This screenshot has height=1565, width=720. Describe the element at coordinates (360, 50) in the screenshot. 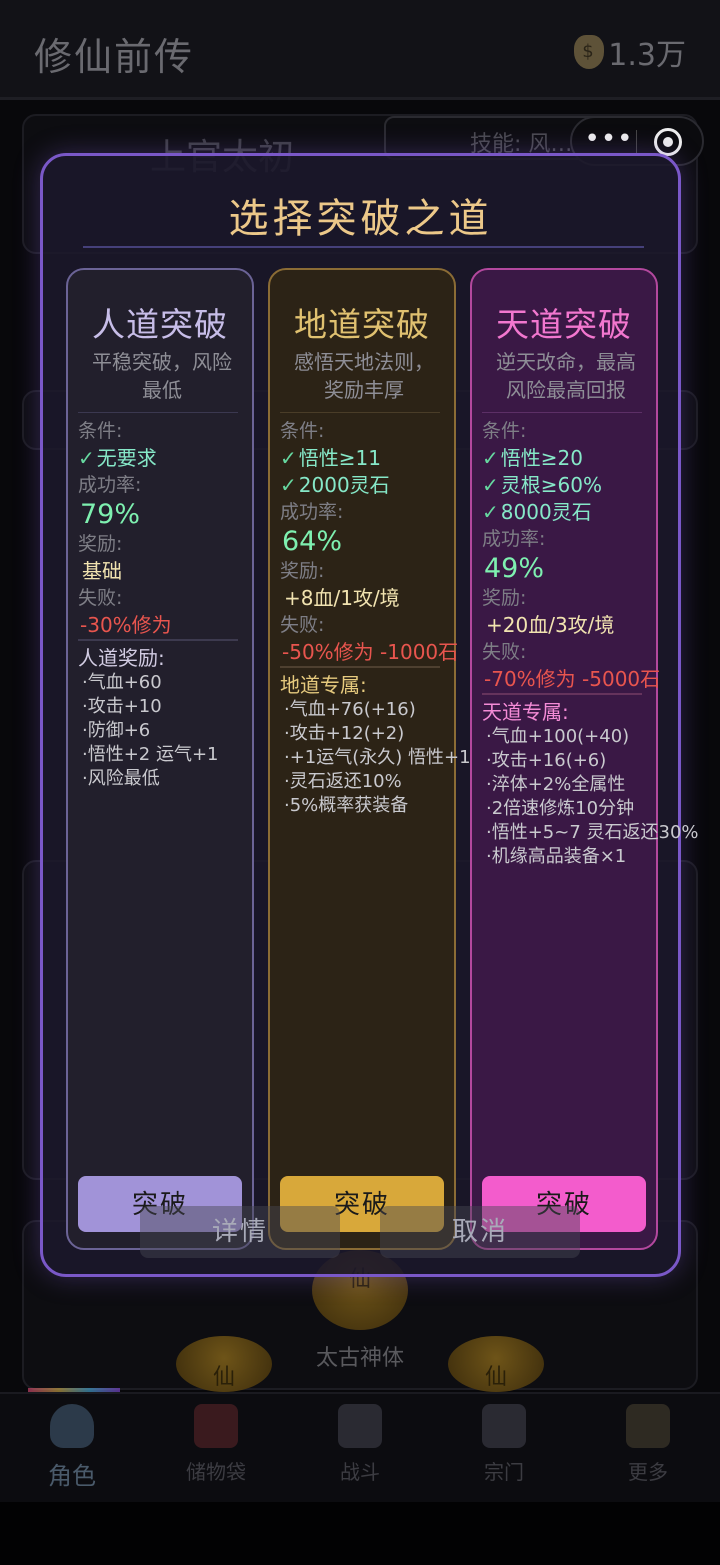

I see `app-header: 修仙前传 1.3万` at that location.